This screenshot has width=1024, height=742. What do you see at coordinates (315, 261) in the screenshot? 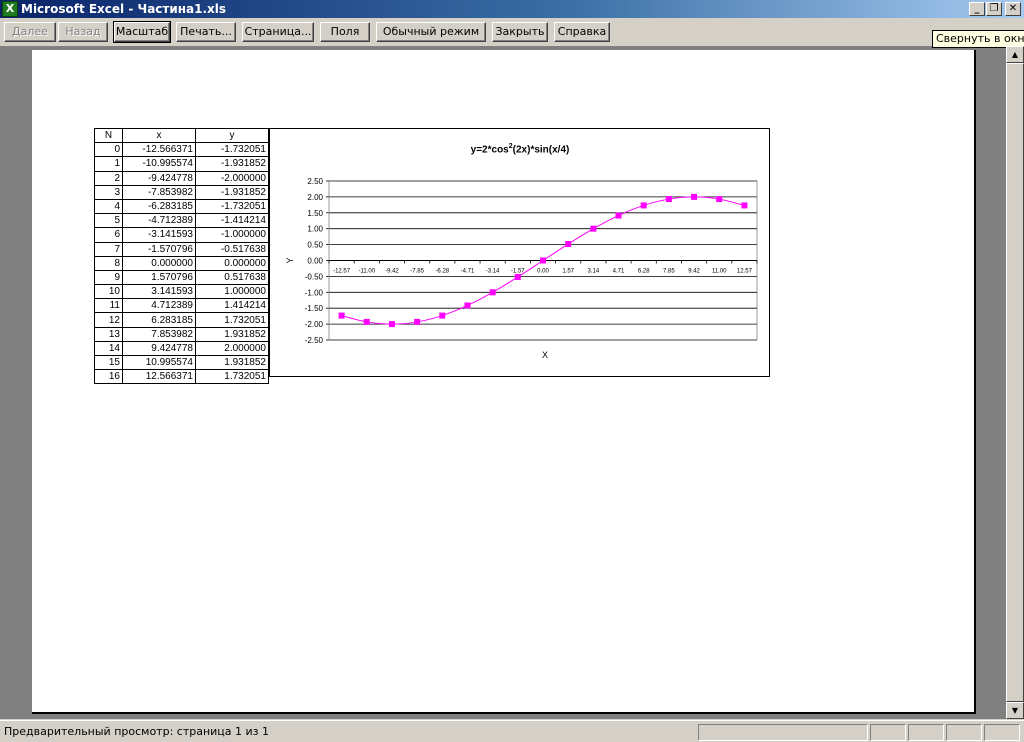
I see `y-tick-label: 0.00` at bounding box center [315, 261].